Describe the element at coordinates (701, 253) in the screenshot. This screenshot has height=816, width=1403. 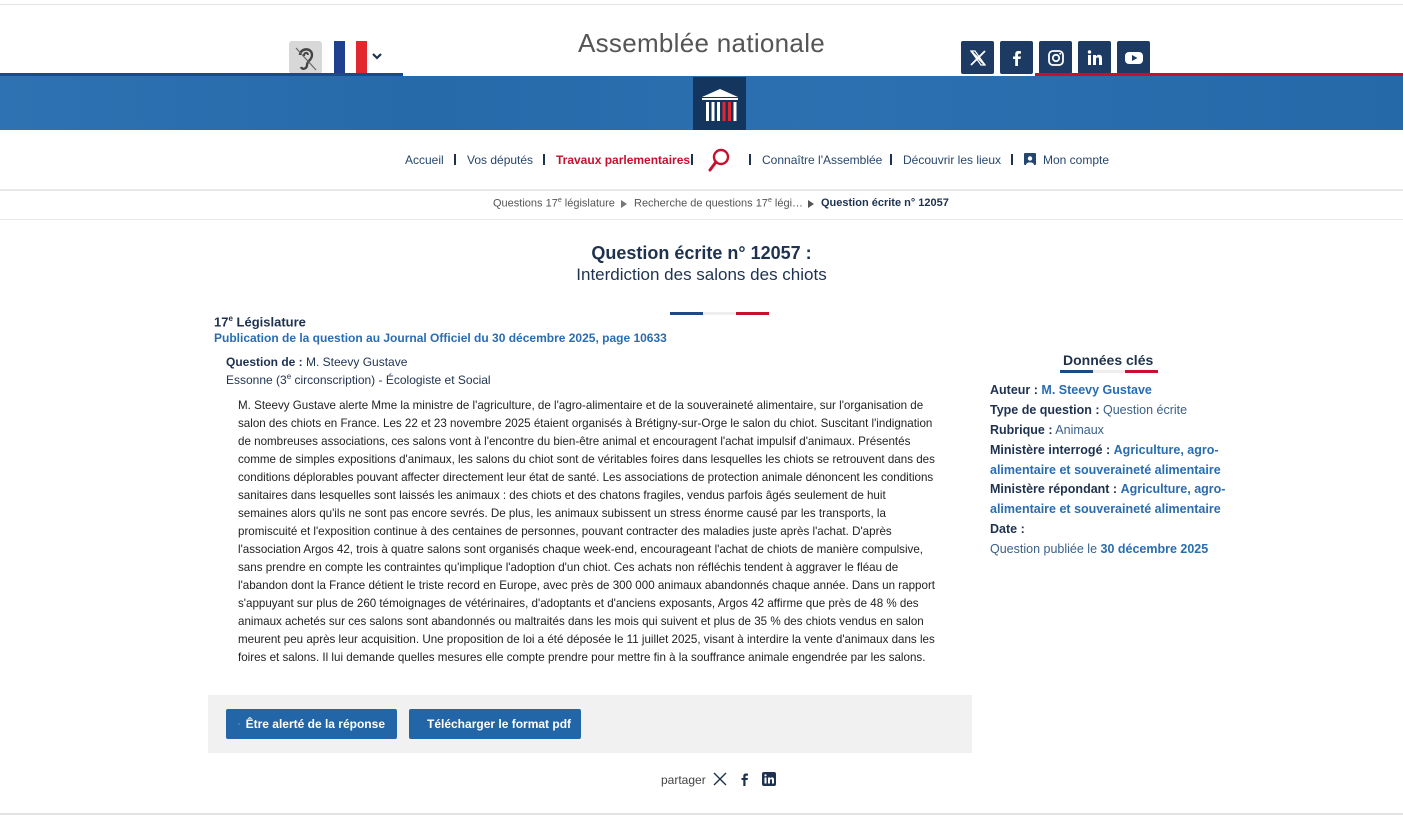
I see `page-title: Question écrite n° 12057 :` at that location.